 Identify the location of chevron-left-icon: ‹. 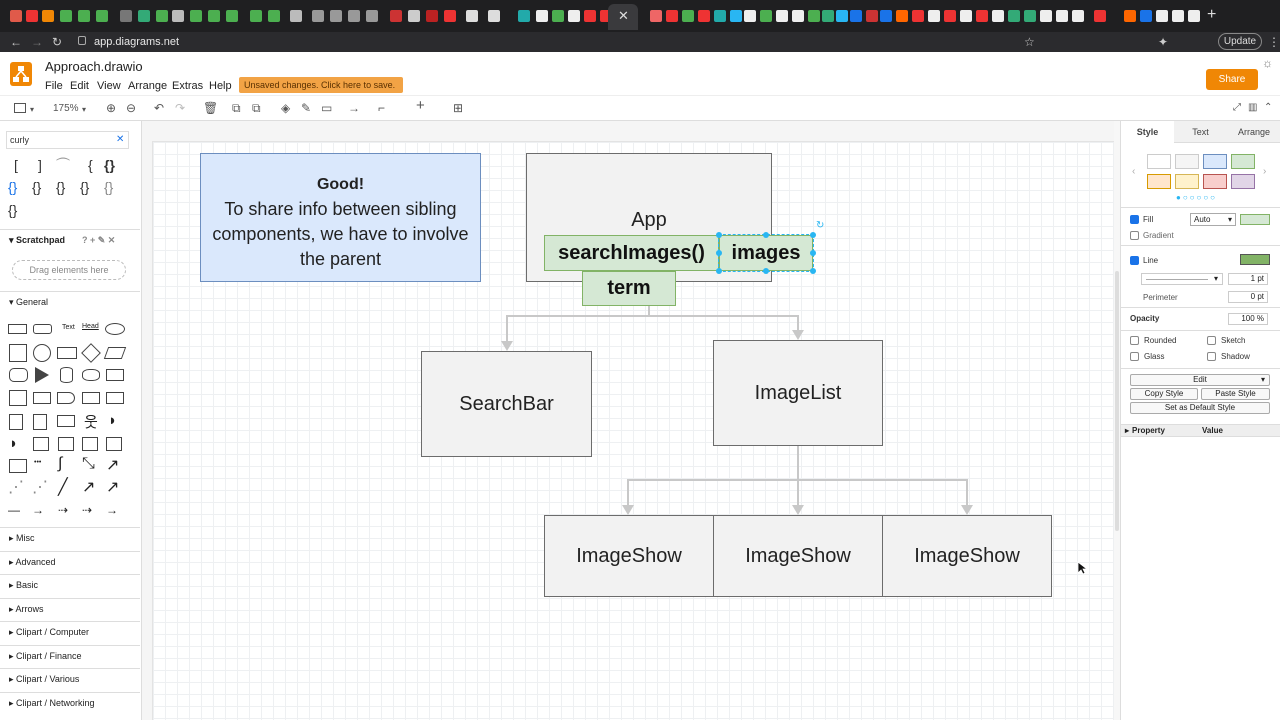
(1133, 171).